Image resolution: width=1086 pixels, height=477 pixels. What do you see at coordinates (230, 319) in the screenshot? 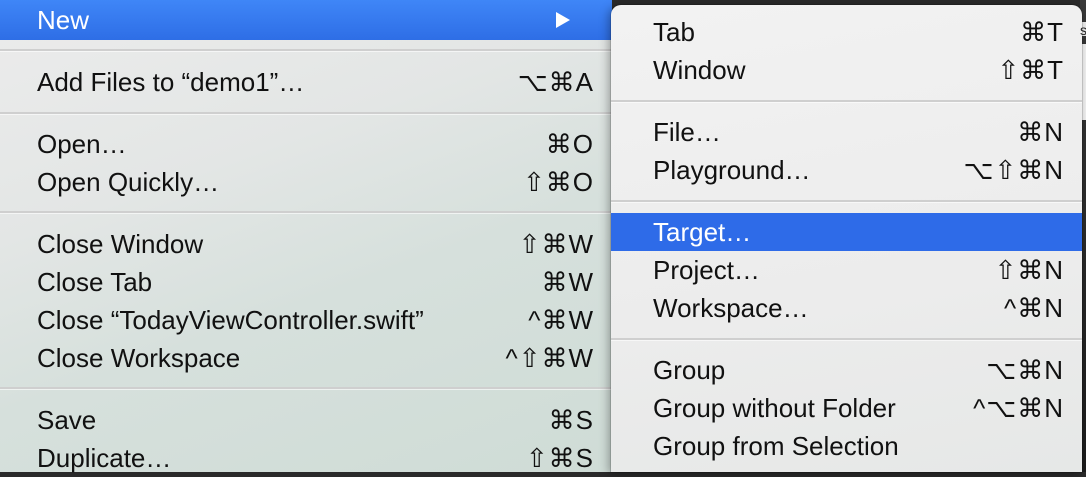
I see `menu-item-label: Close “TodayViewController.swift”` at bounding box center [230, 319].